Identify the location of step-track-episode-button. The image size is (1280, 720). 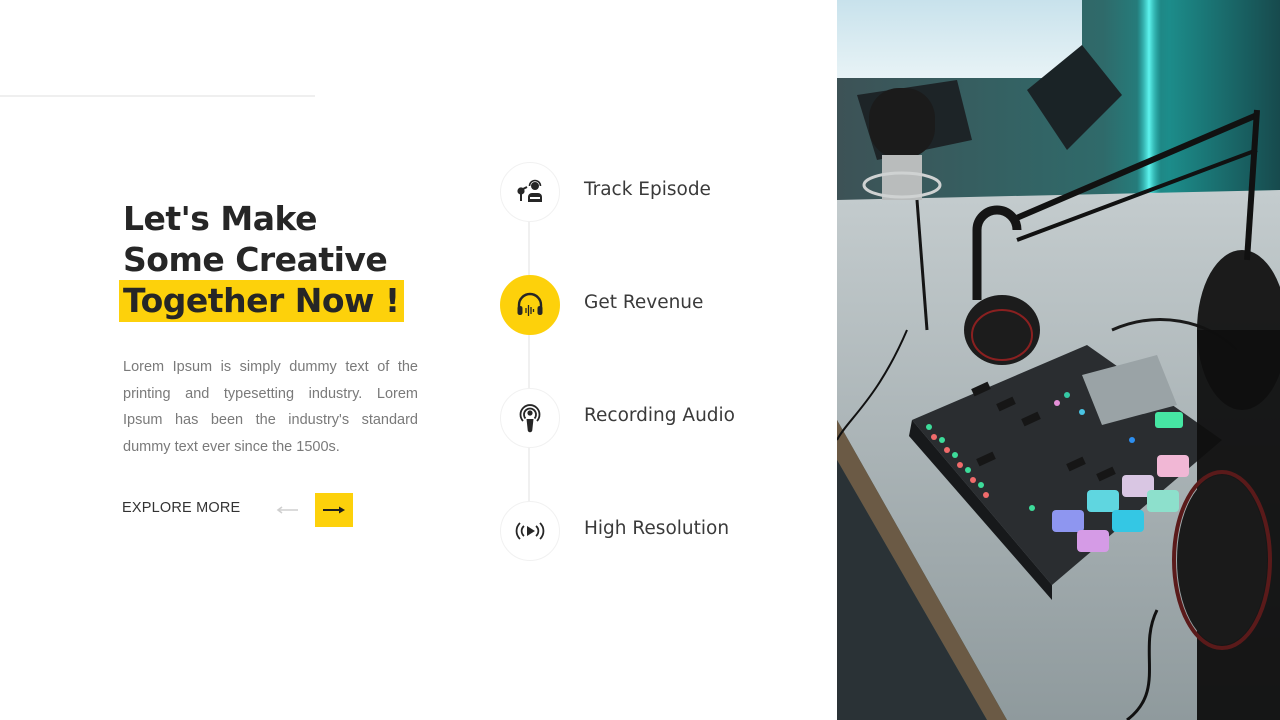
(530, 192).